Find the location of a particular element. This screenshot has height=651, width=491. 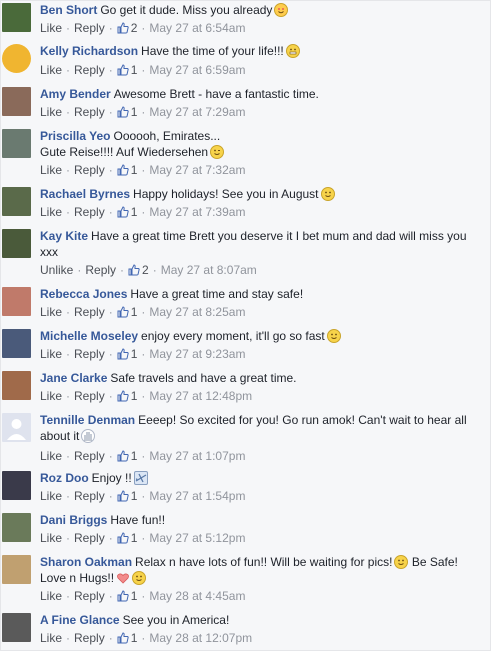

comment-author: Sharon Oakman is located at coordinates (86, 562).